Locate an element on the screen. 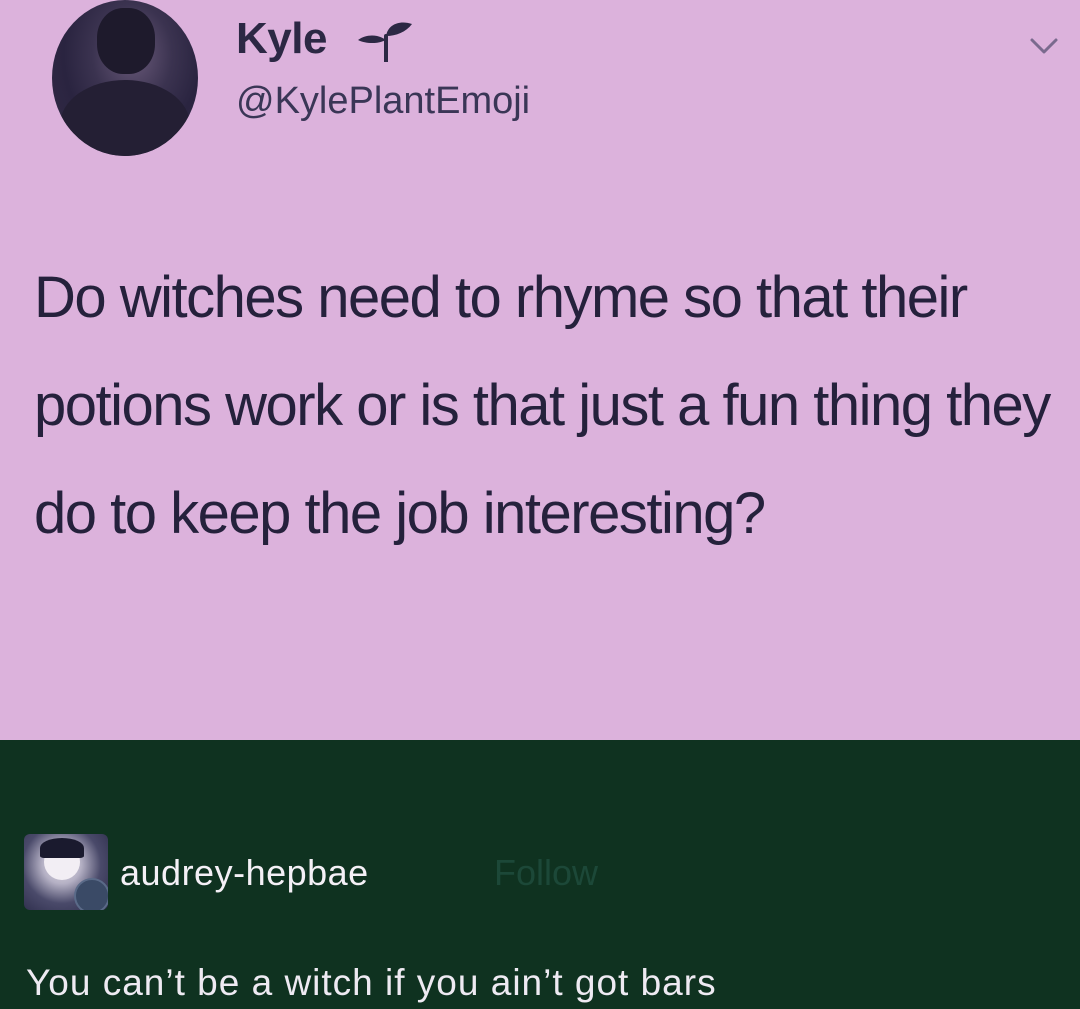  tweet-author-avatar is located at coordinates (125, 78).